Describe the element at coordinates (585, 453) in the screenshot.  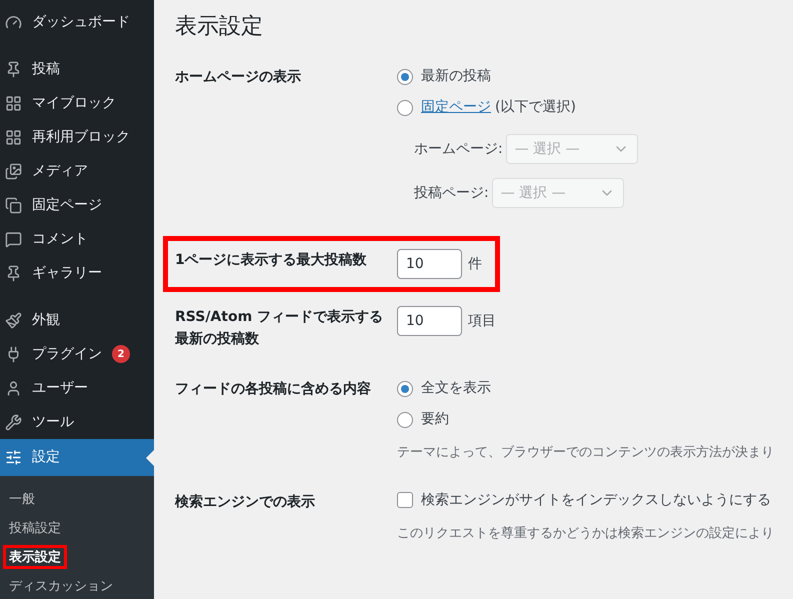
I see `description-text: テーマによって、ブラウザーでのコンテンツの表示方法が決まり` at that location.